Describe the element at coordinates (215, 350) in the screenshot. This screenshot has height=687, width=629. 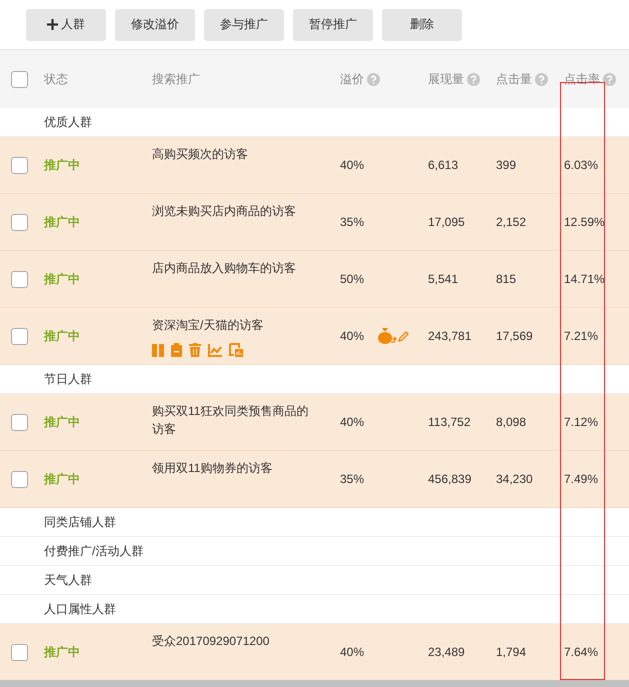
I see `line-chart-icon` at that location.